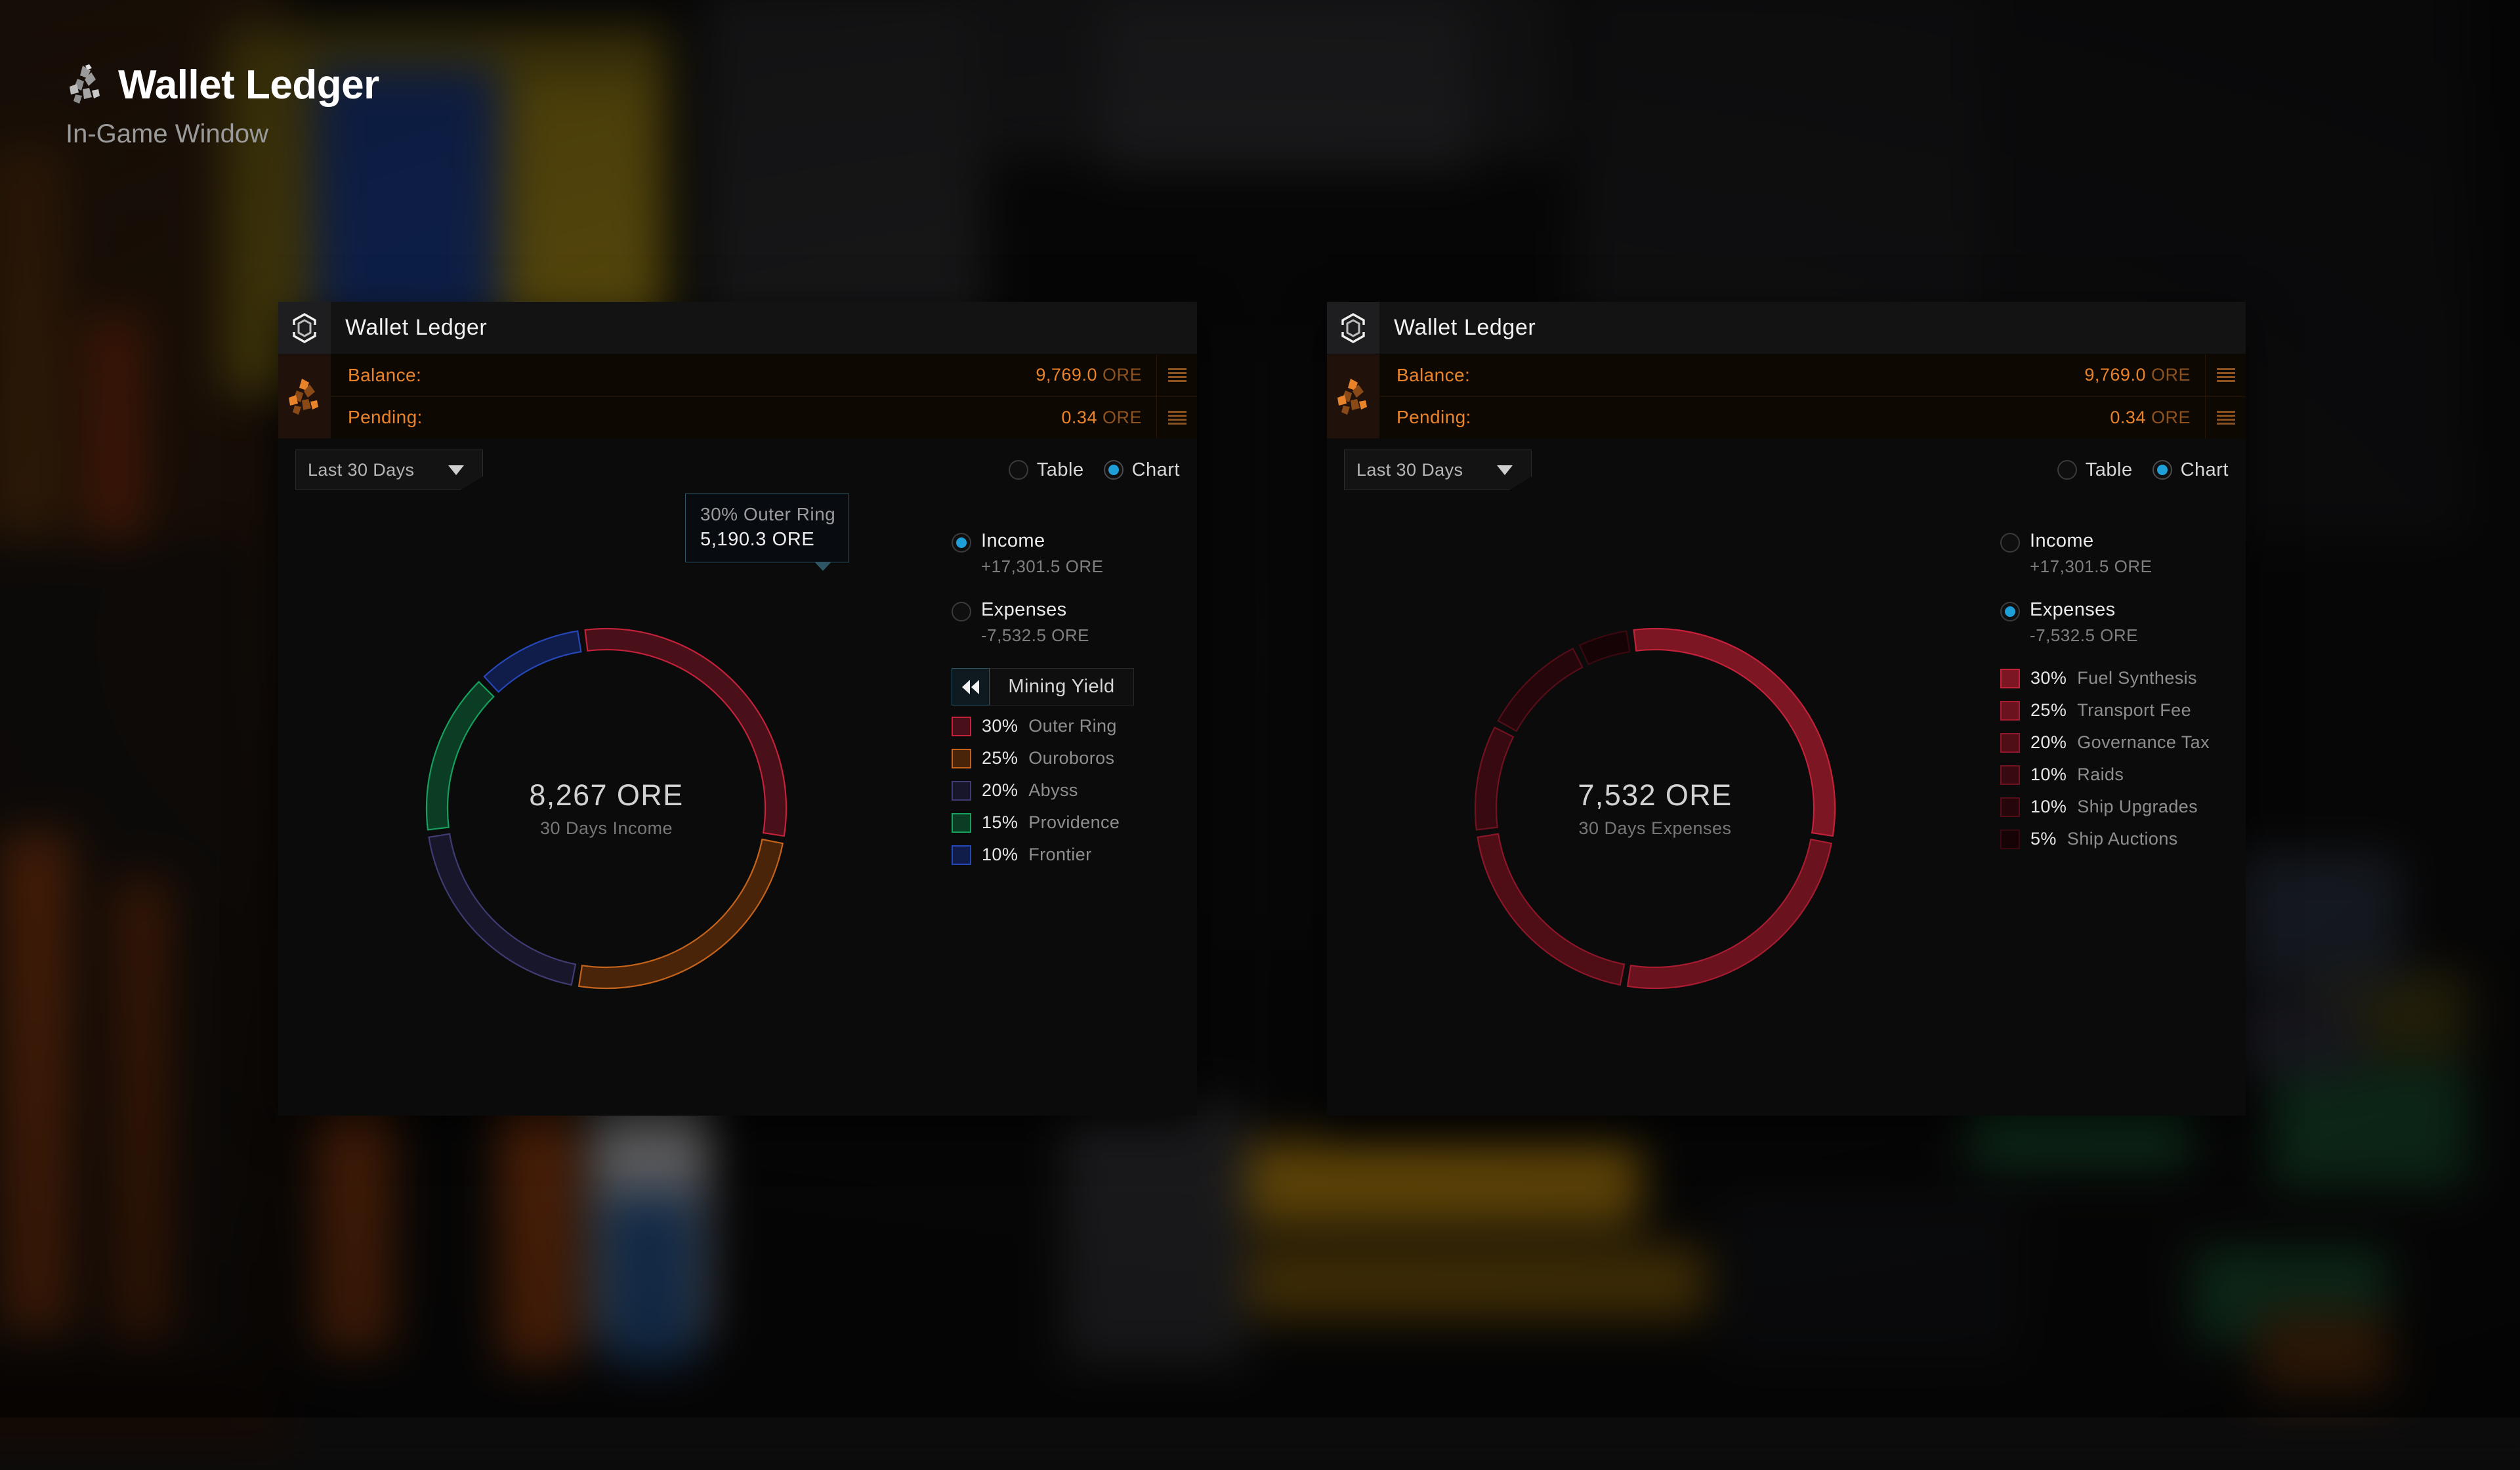  I want to click on page-title: Wallet Ledger, so click(248, 85).